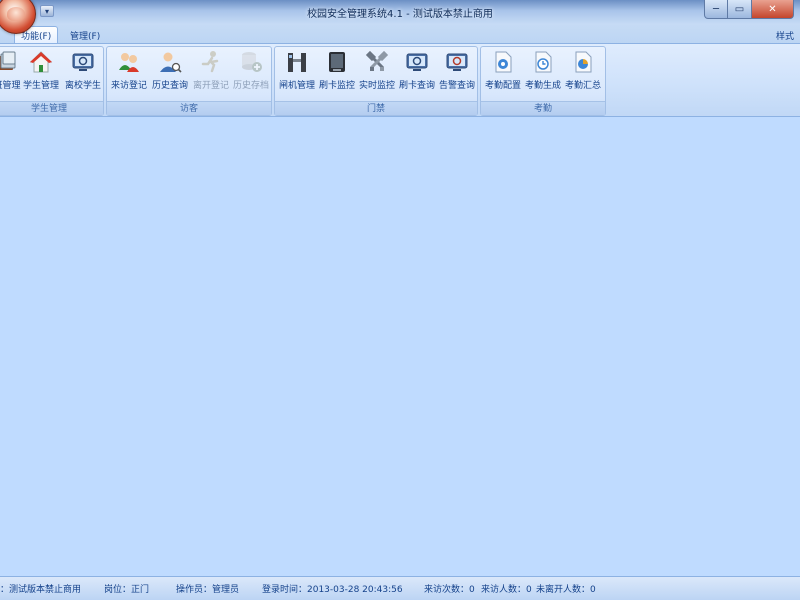 The image size is (800, 600). I want to click on gate-icon, so click(297, 62).